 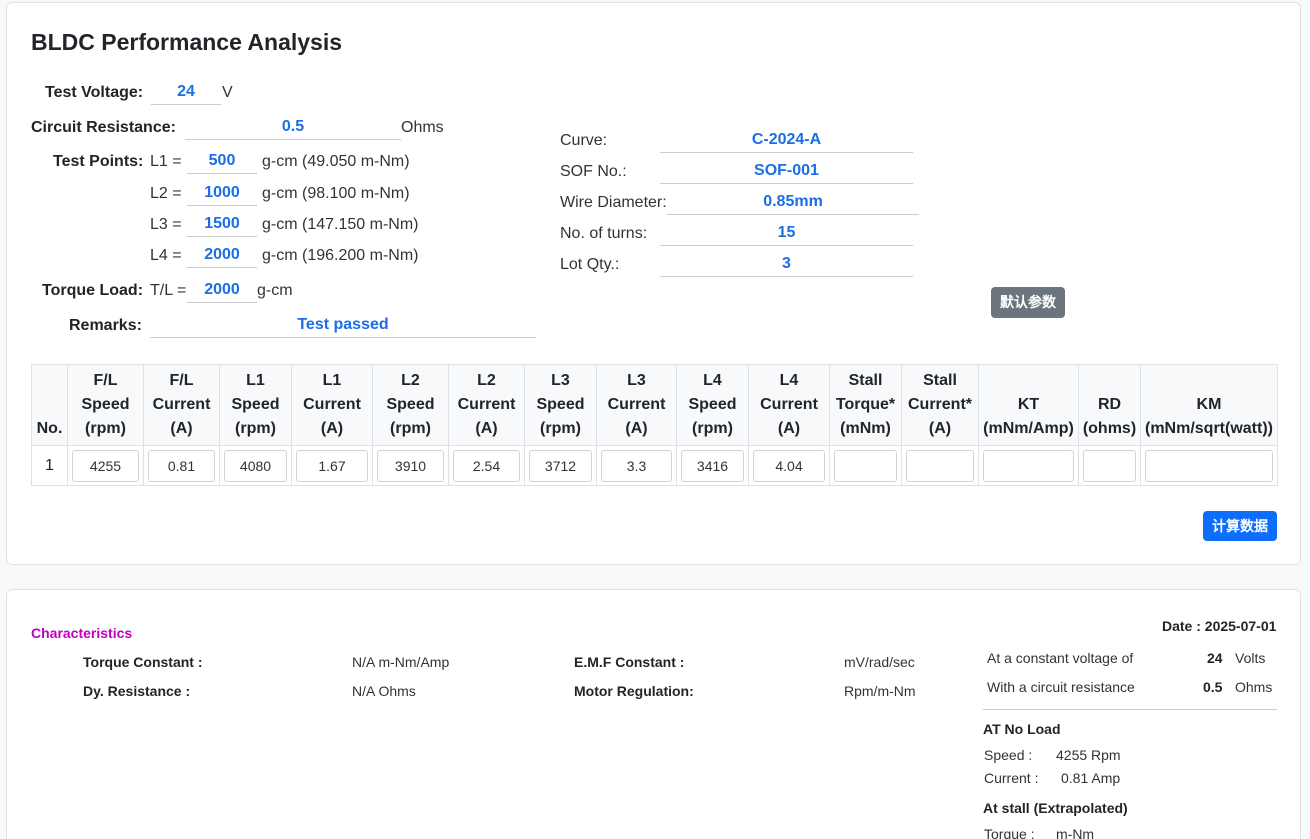 I want to click on column-header: L1 Current (A), so click(x=332, y=405).